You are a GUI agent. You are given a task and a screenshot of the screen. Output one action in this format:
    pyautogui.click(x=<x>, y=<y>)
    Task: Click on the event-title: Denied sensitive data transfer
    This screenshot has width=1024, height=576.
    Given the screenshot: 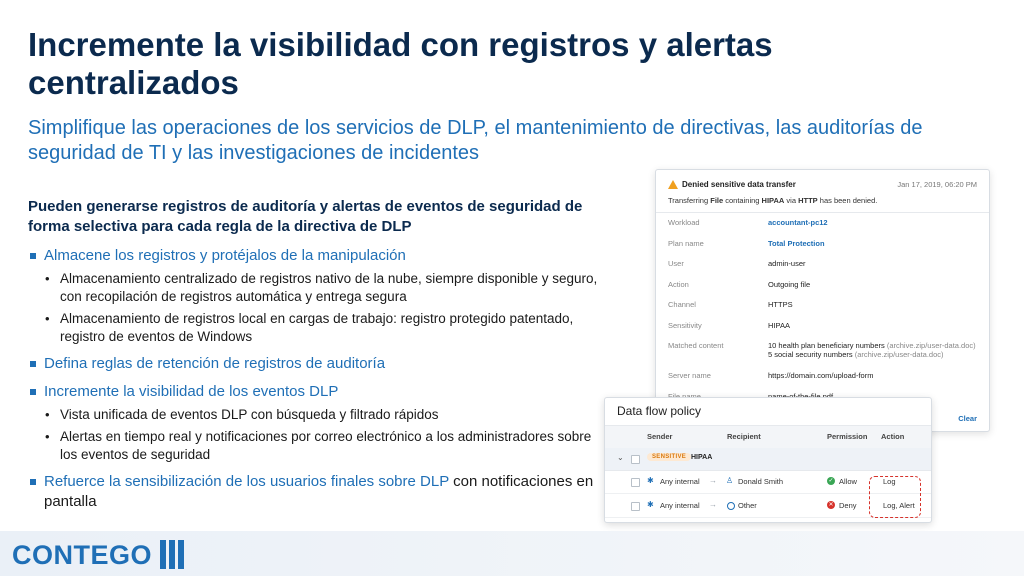 What is the action you would take?
    pyautogui.click(x=739, y=184)
    